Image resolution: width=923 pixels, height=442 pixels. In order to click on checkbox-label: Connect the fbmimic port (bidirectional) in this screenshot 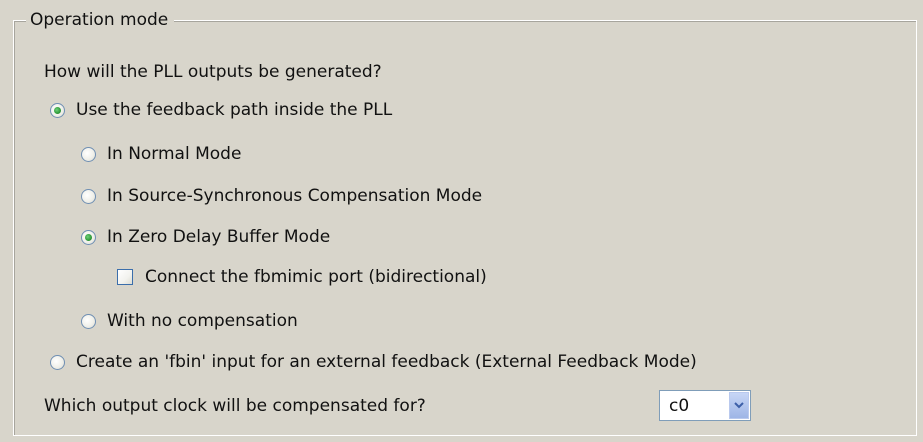, I will do `click(316, 277)`.